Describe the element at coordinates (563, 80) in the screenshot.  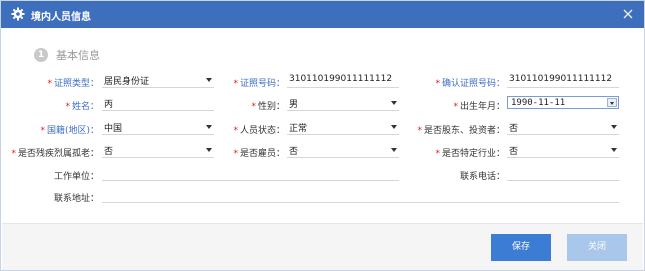
I see `confirm-id-number-input: 310110199011111112` at that location.